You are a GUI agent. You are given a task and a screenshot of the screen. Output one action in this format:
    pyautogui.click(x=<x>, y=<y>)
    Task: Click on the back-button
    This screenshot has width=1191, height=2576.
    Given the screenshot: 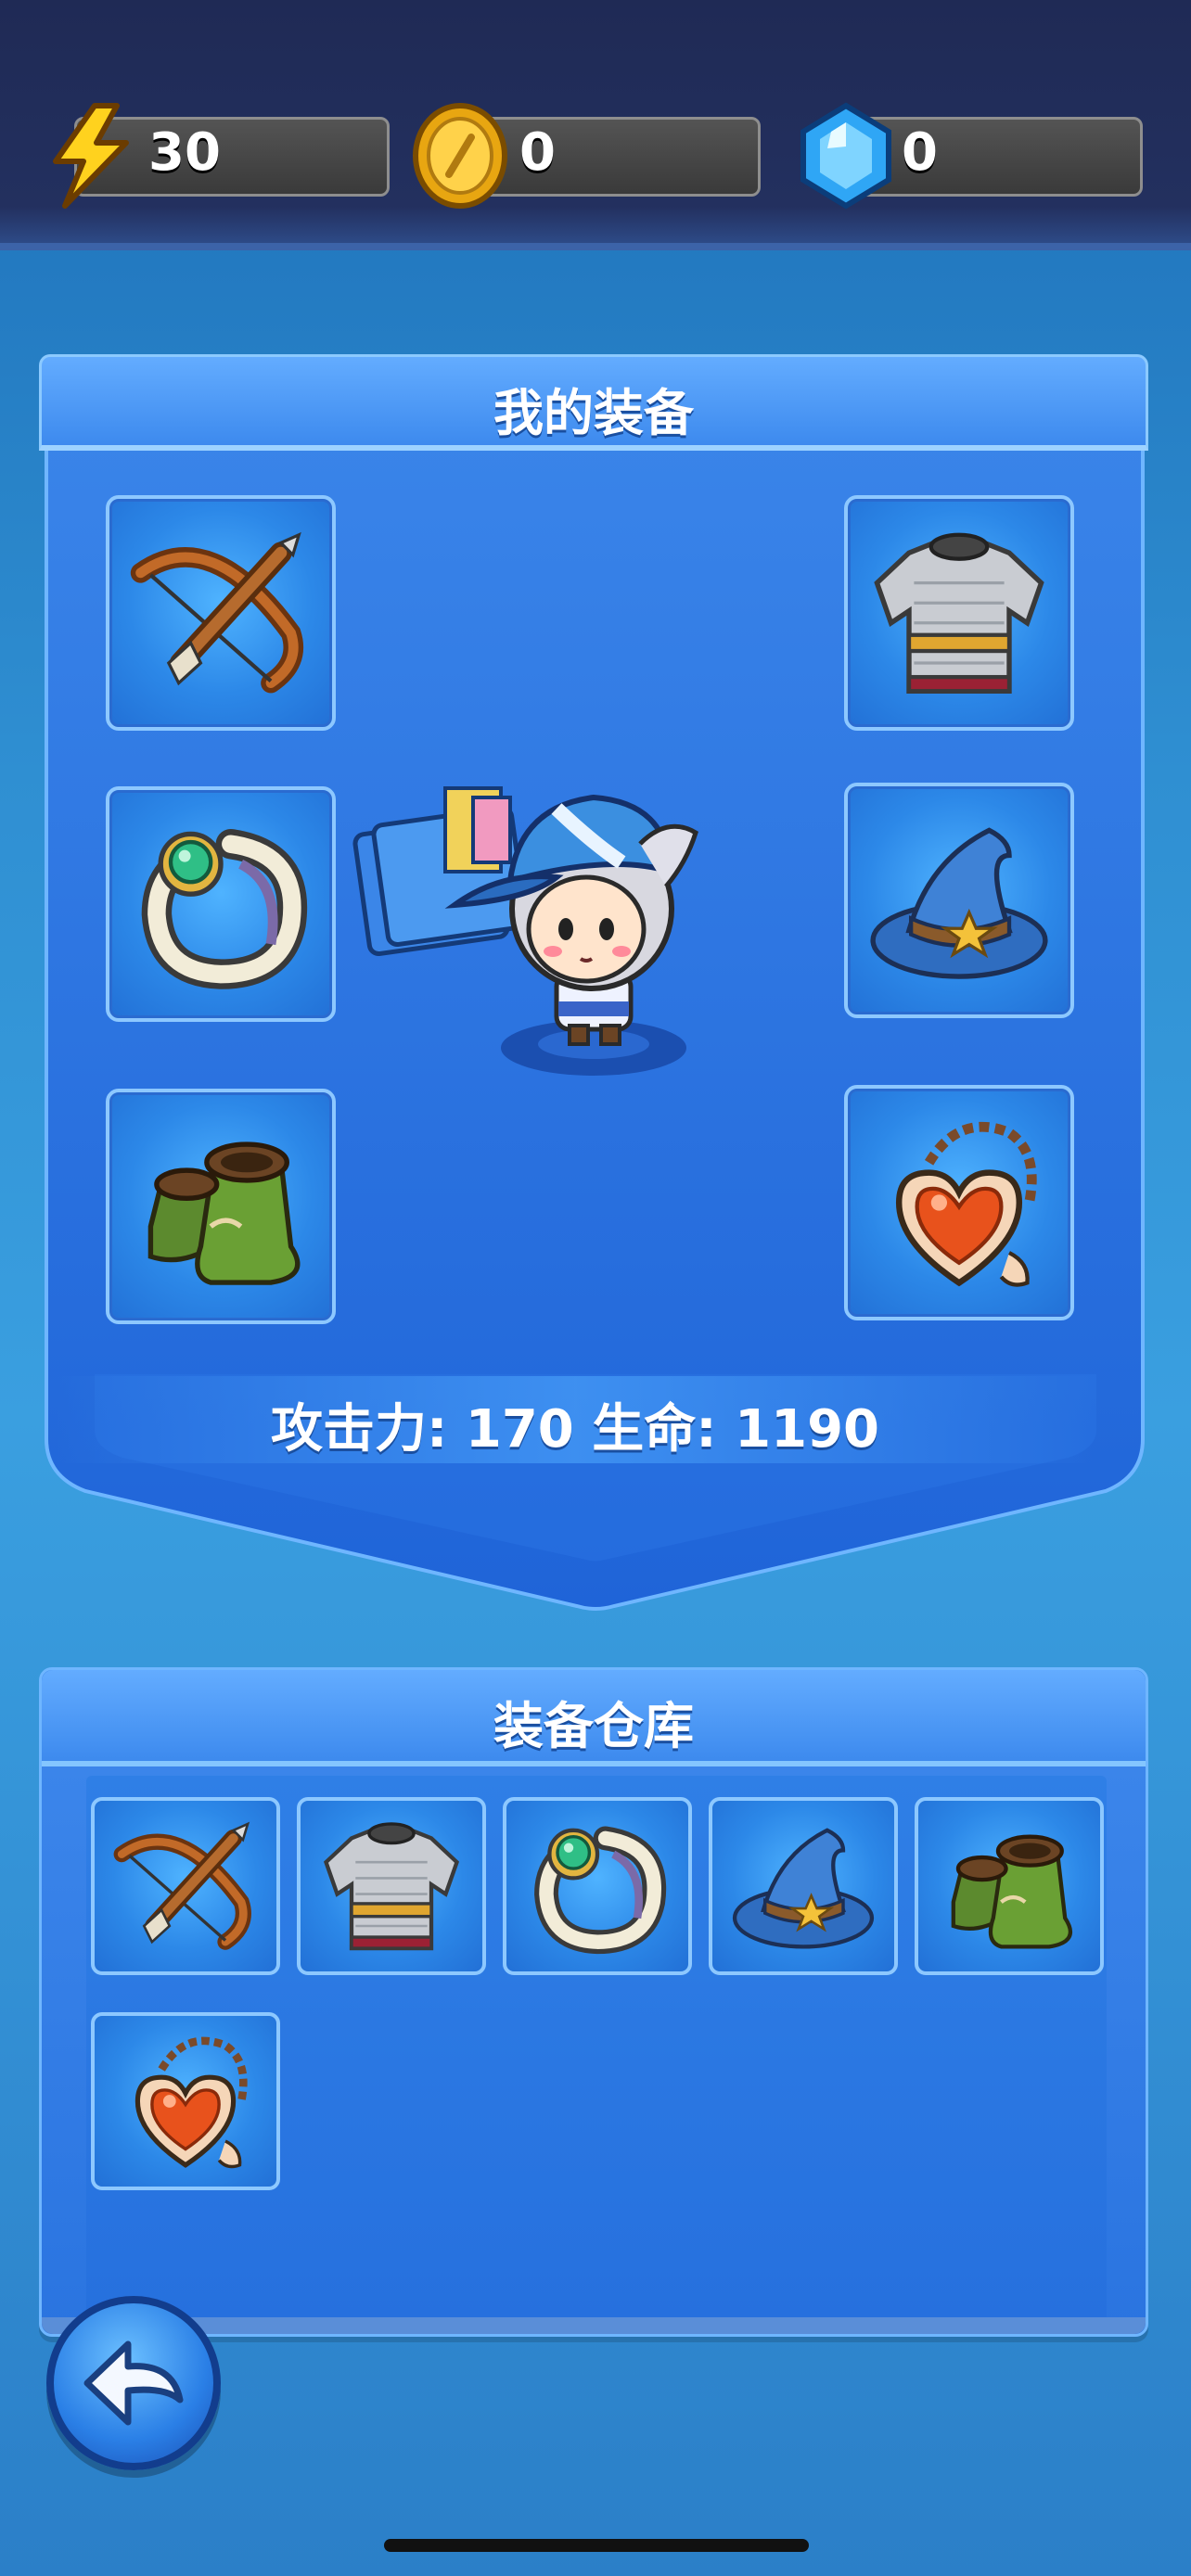 What is the action you would take?
    pyautogui.click(x=133, y=2383)
    